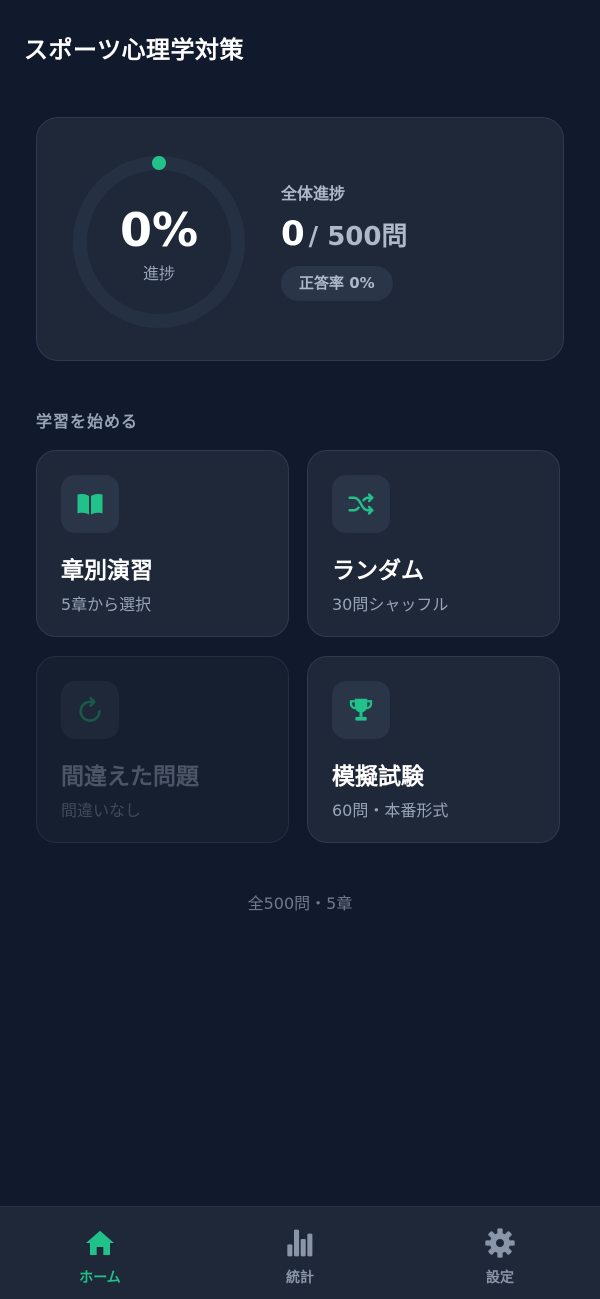  Describe the element at coordinates (134, 50) in the screenshot. I see `app-title: スポーツ心理学対策` at that location.